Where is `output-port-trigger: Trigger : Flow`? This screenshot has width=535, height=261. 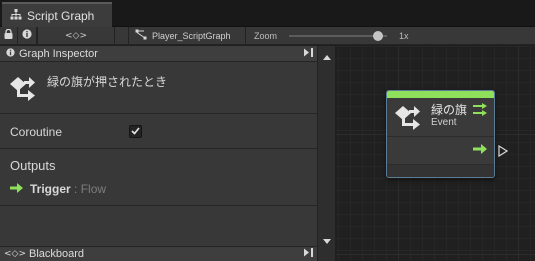 output-port-trigger: Trigger : Flow is located at coordinates (58, 189).